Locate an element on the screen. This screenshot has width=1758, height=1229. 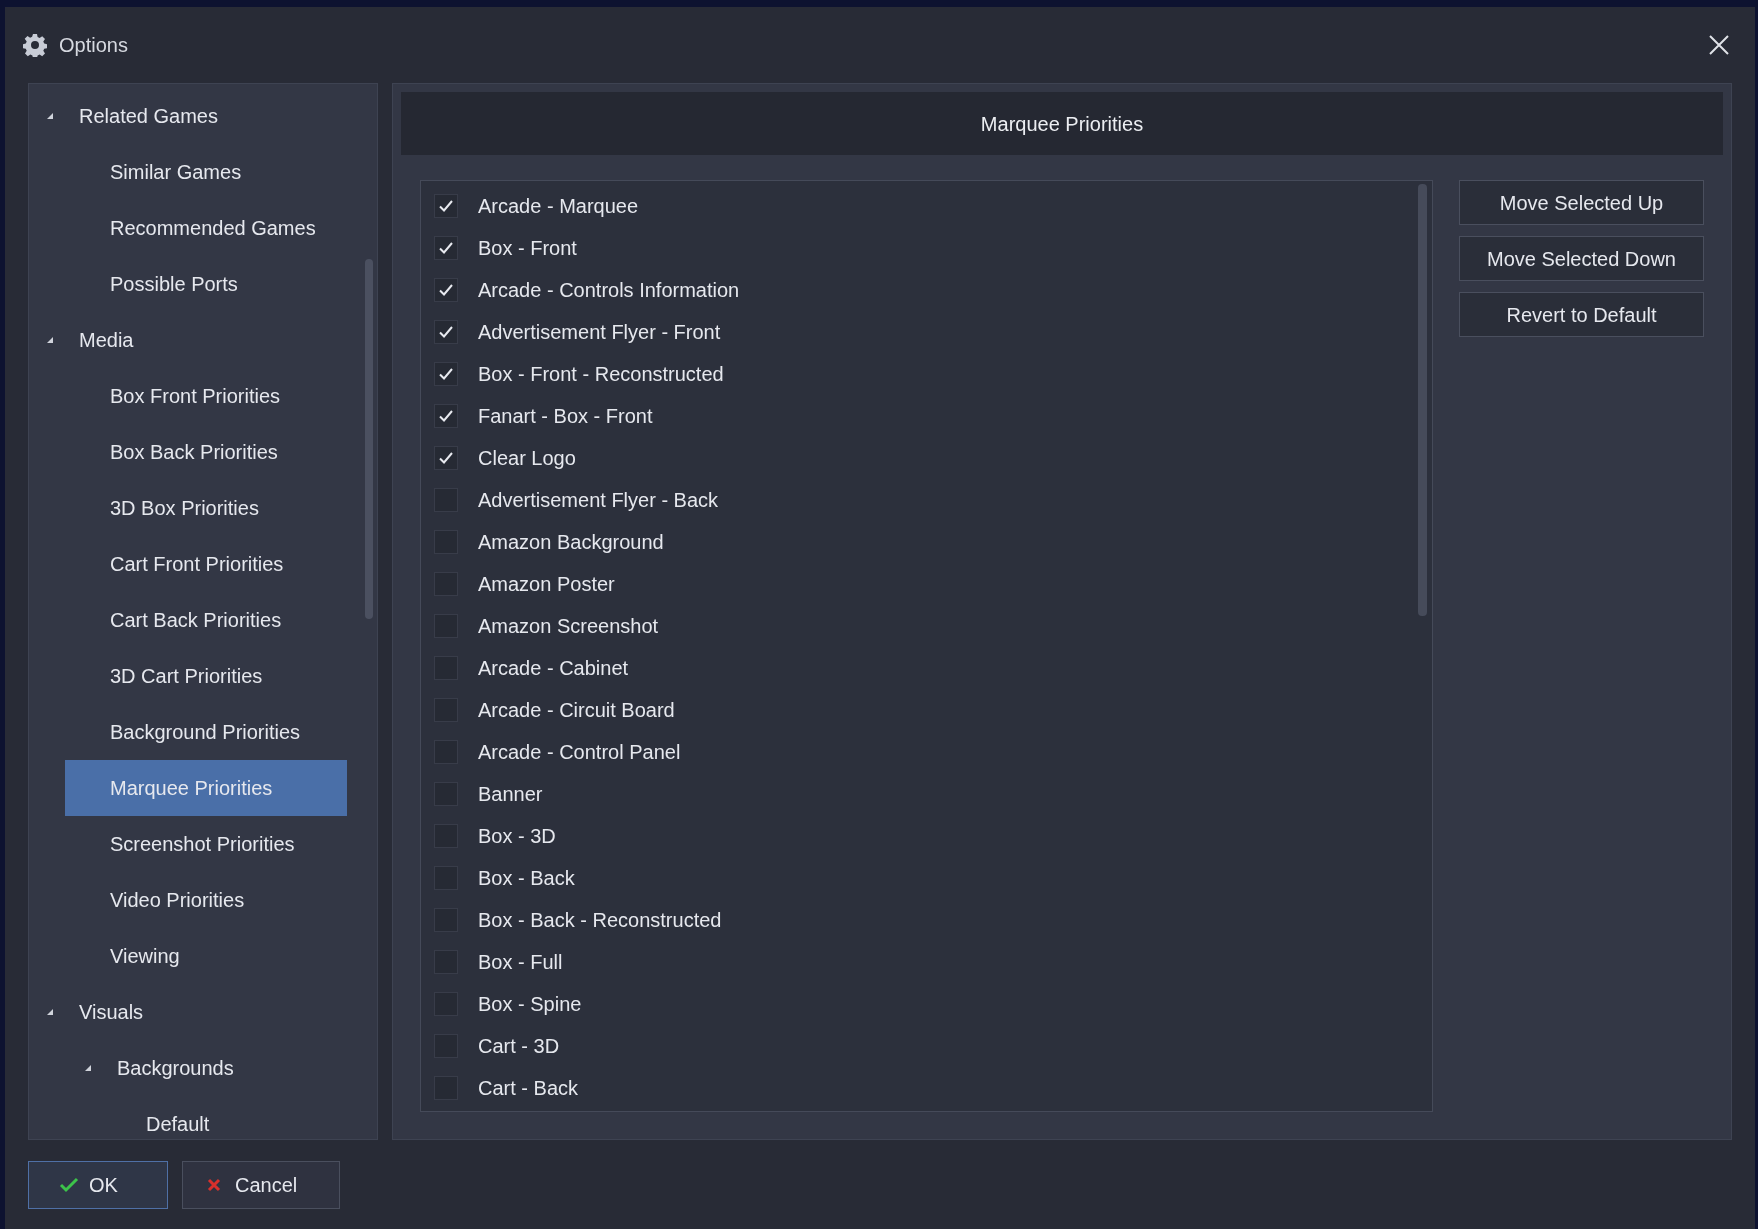
window-title: Options is located at coordinates (93, 45).